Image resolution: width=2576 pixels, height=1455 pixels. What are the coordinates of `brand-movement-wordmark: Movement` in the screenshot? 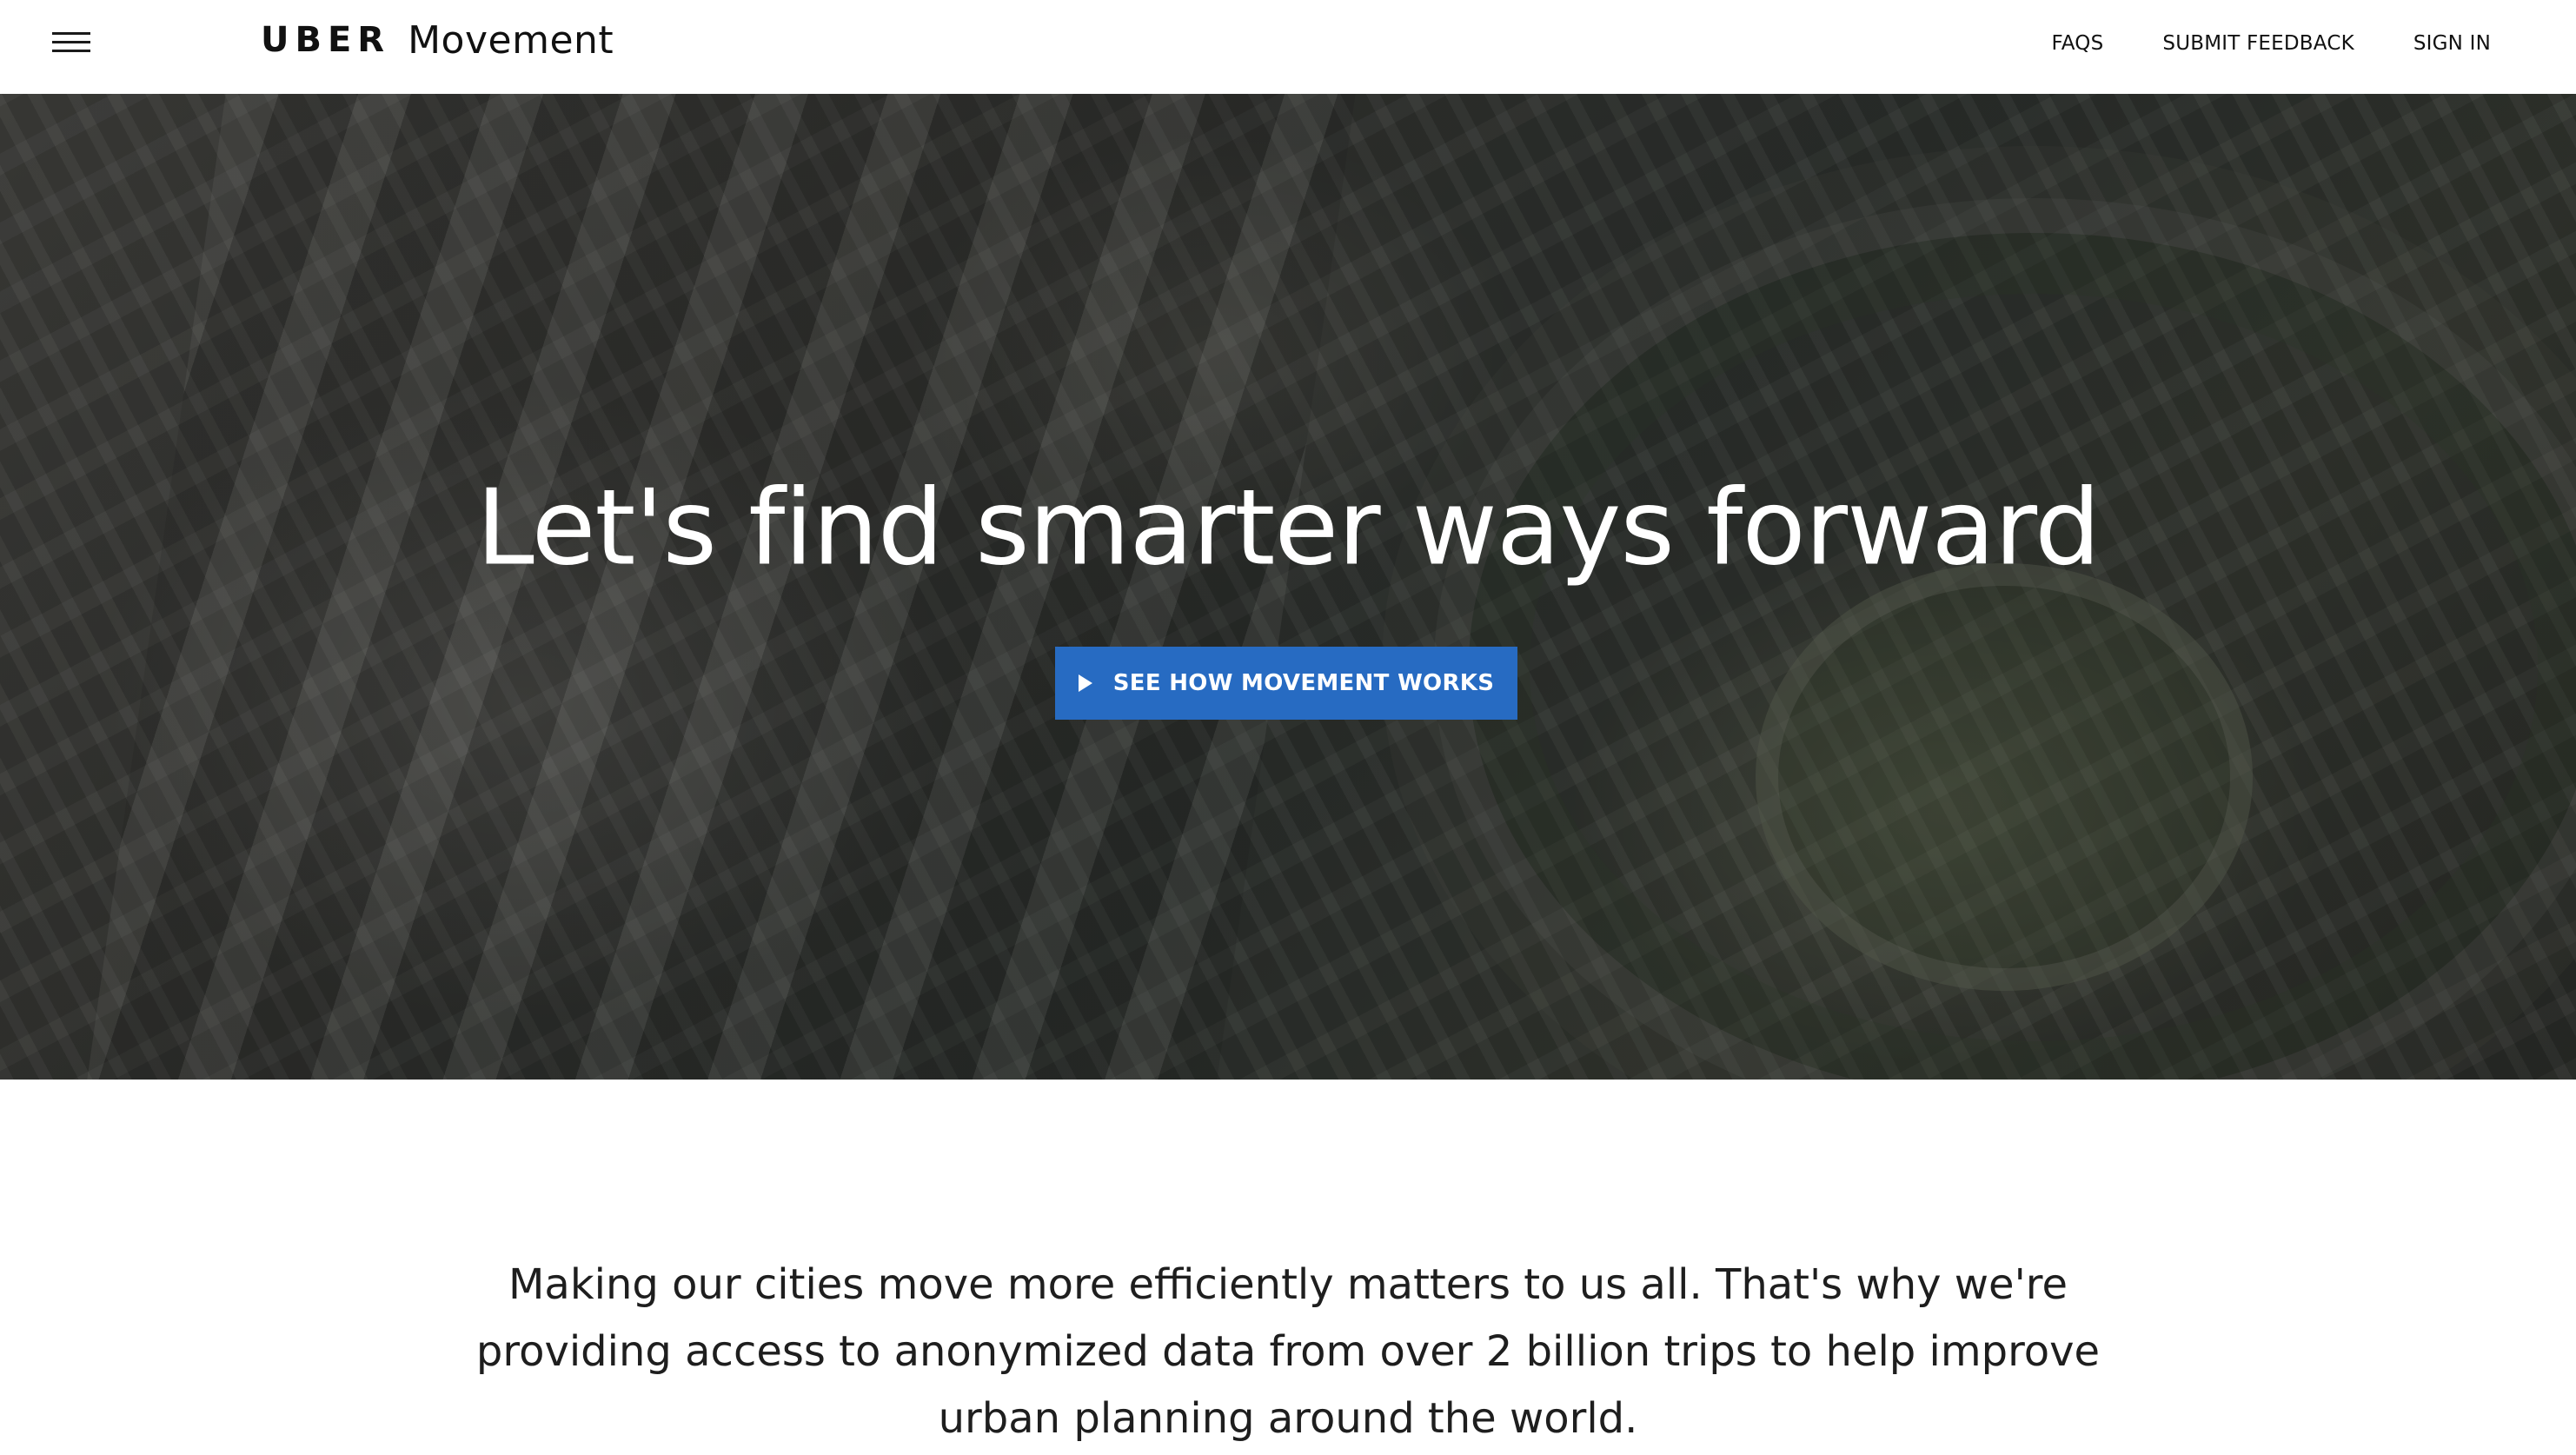 It's located at (511, 40).